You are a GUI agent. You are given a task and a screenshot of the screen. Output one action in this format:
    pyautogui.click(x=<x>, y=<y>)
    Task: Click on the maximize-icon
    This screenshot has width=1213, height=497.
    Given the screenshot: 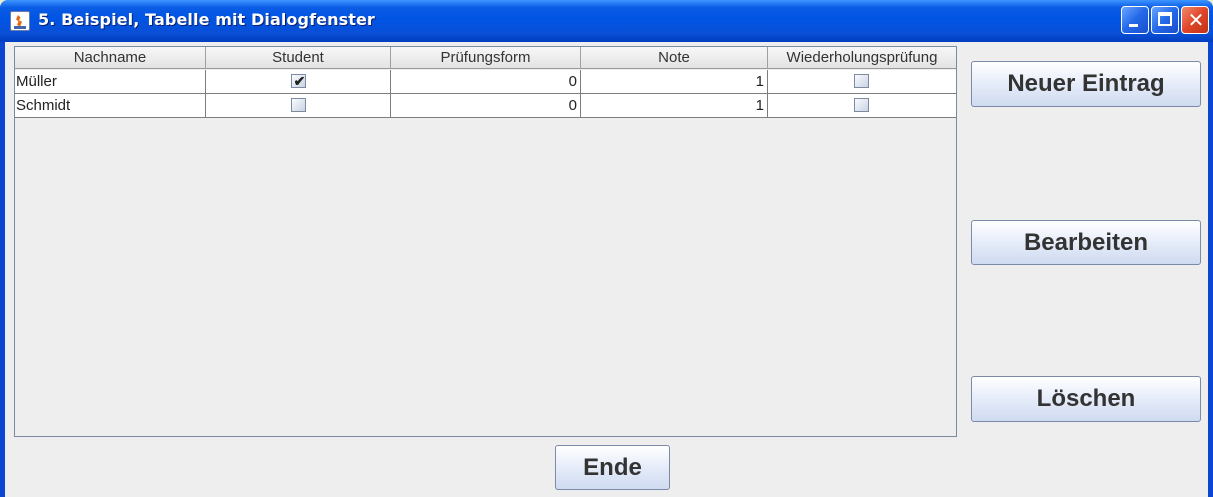 What is the action you would take?
    pyautogui.click(x=1165, y=19)
    